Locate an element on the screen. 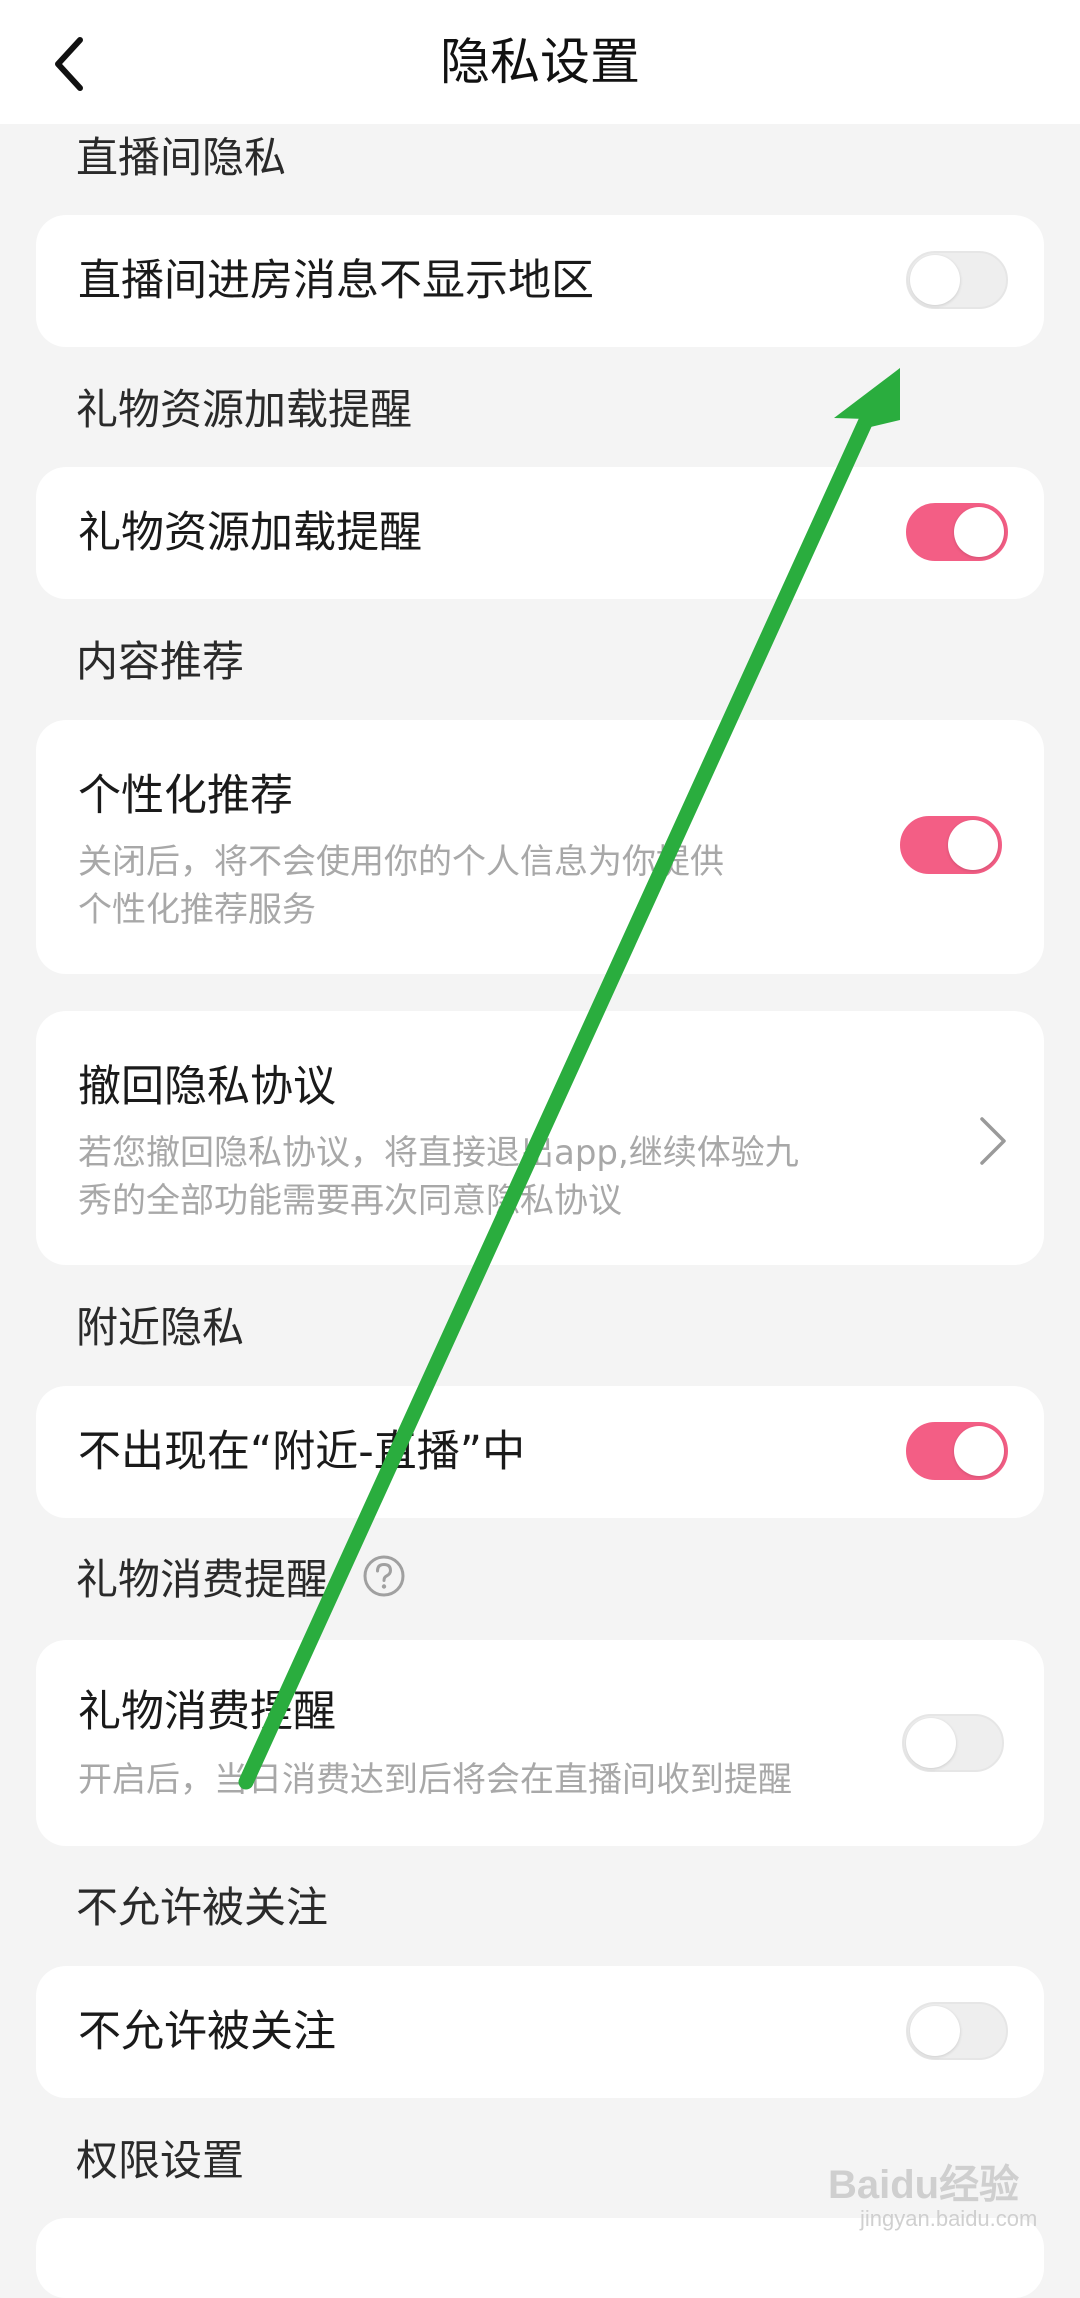  setting-desc-personalized-line1: 关闭后，将不会使用你的个人信息为你提供 is located at coordinates (401, 862).